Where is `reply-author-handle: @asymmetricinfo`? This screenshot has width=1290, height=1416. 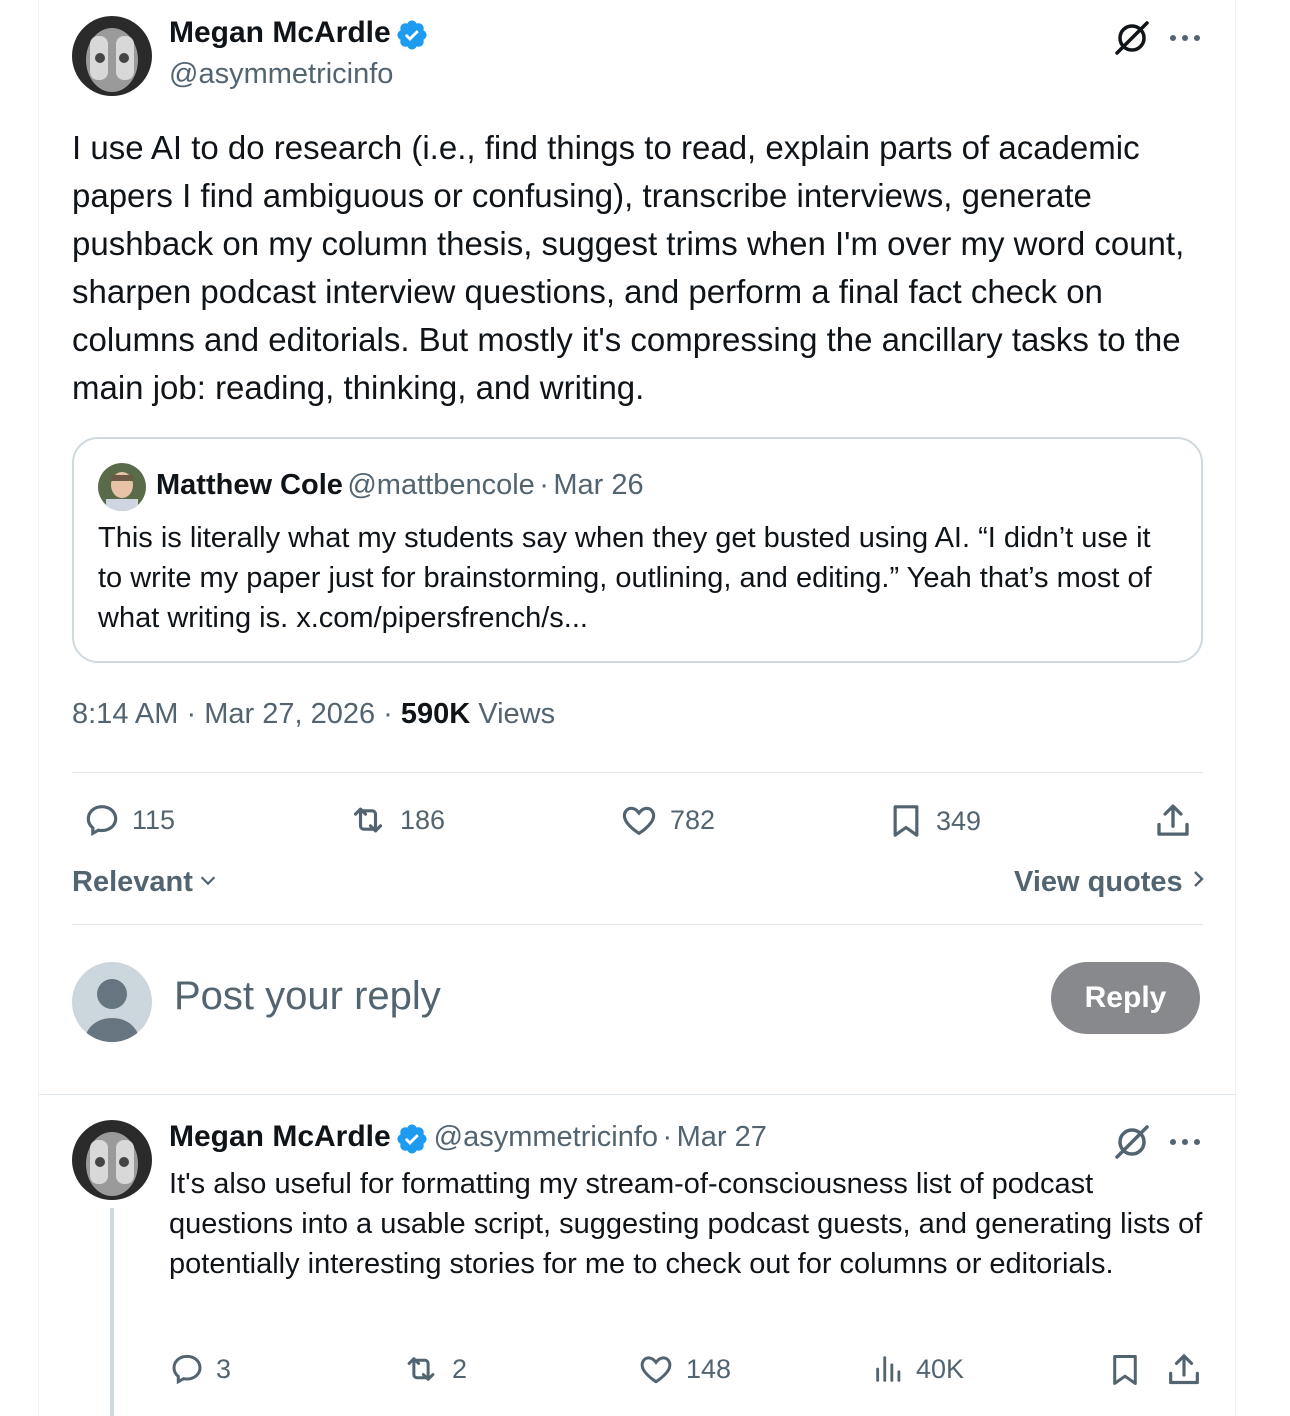
reply-author-handle: @asymmetricinfo is located at coordinates (546, 1137).